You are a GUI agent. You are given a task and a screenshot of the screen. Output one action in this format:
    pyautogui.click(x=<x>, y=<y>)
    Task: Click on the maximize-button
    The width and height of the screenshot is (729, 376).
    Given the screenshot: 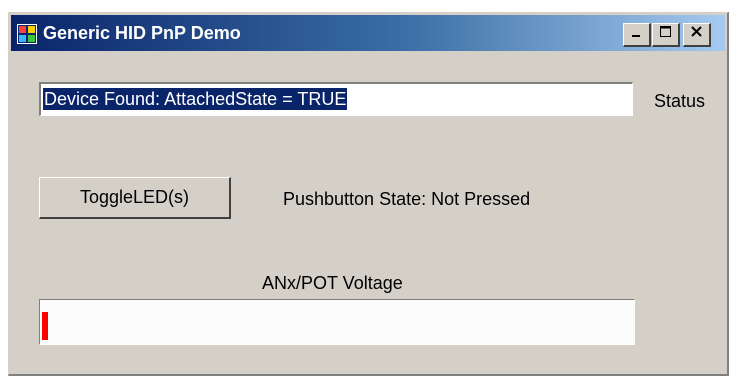 What is the action you would take?
    pyautogui.click(x=666, y=35)
    